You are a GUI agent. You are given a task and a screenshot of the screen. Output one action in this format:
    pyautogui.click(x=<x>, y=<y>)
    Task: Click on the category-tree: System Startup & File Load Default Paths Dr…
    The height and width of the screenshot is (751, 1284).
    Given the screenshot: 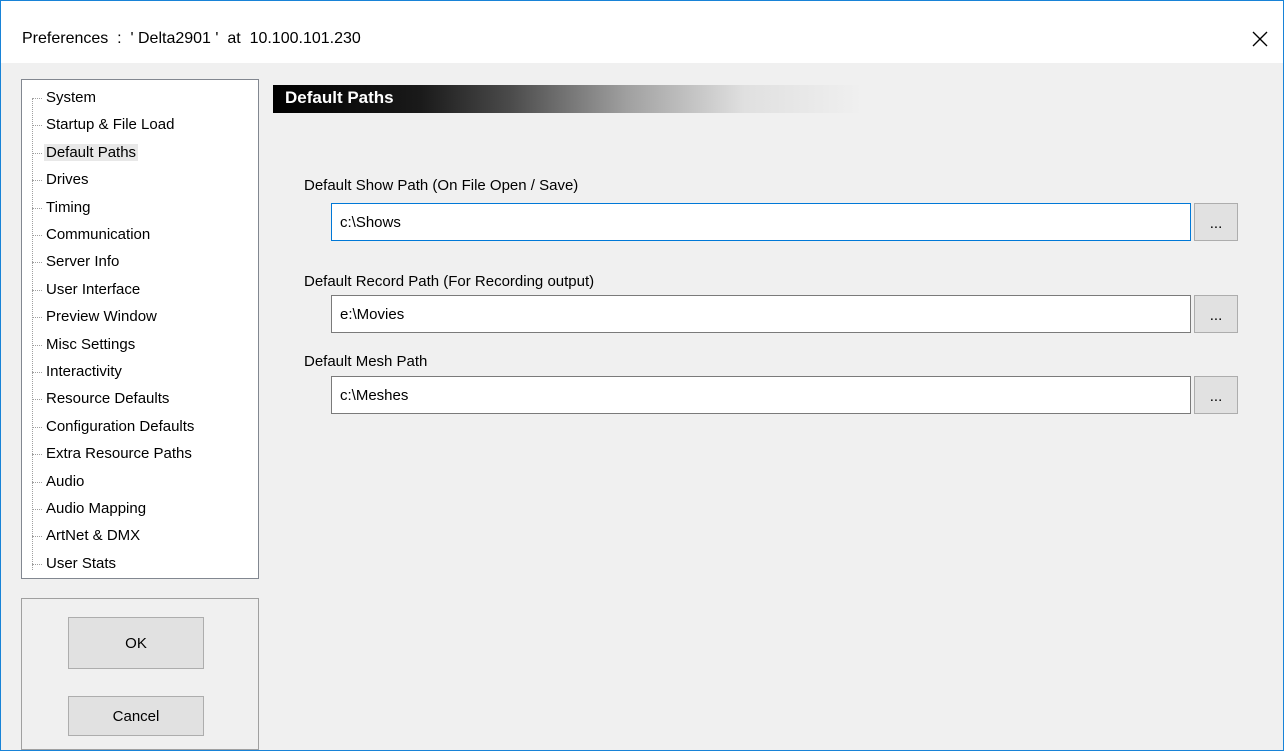 What is the action you would take?
    pyautogui.click(x=140, y=329)
    